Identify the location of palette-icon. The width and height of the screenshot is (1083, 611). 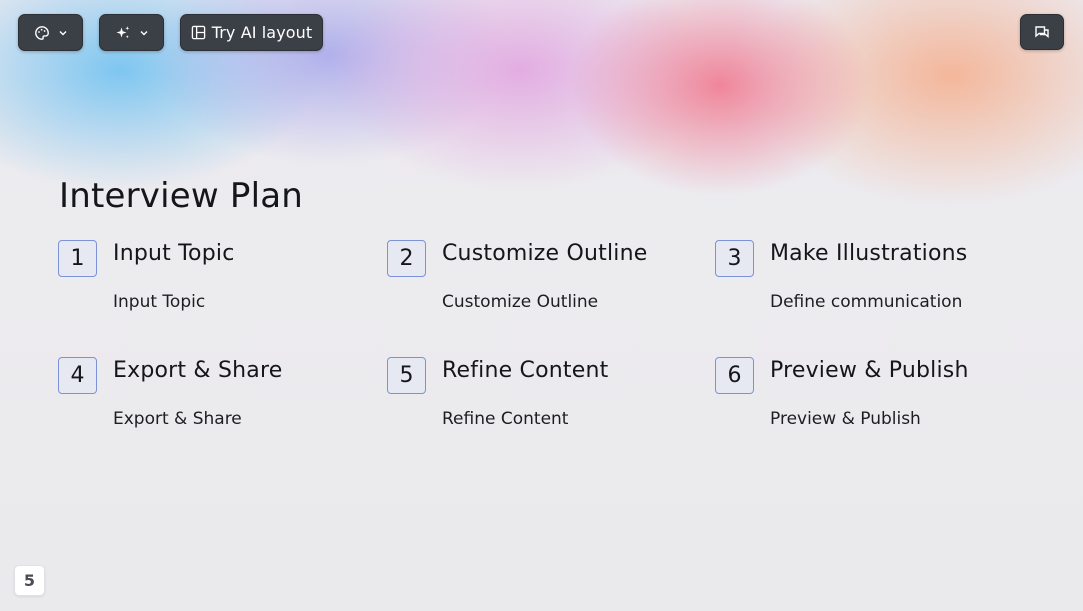
(42, 33).